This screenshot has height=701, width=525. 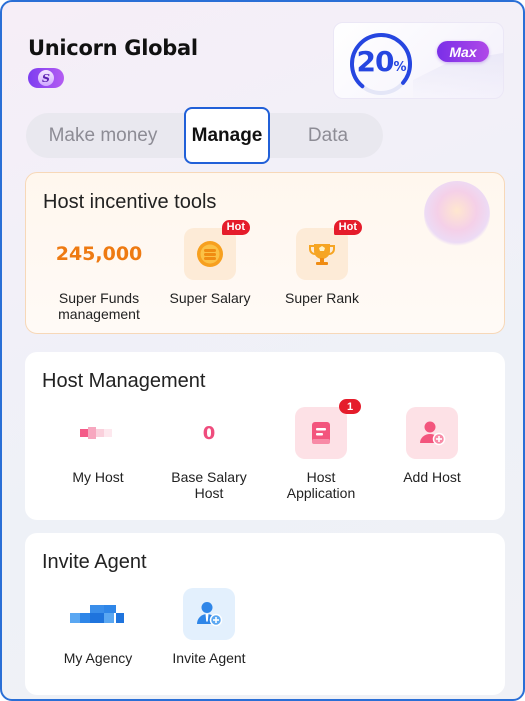 I want to click on max-pill: Max, so click(x=463, y=51).